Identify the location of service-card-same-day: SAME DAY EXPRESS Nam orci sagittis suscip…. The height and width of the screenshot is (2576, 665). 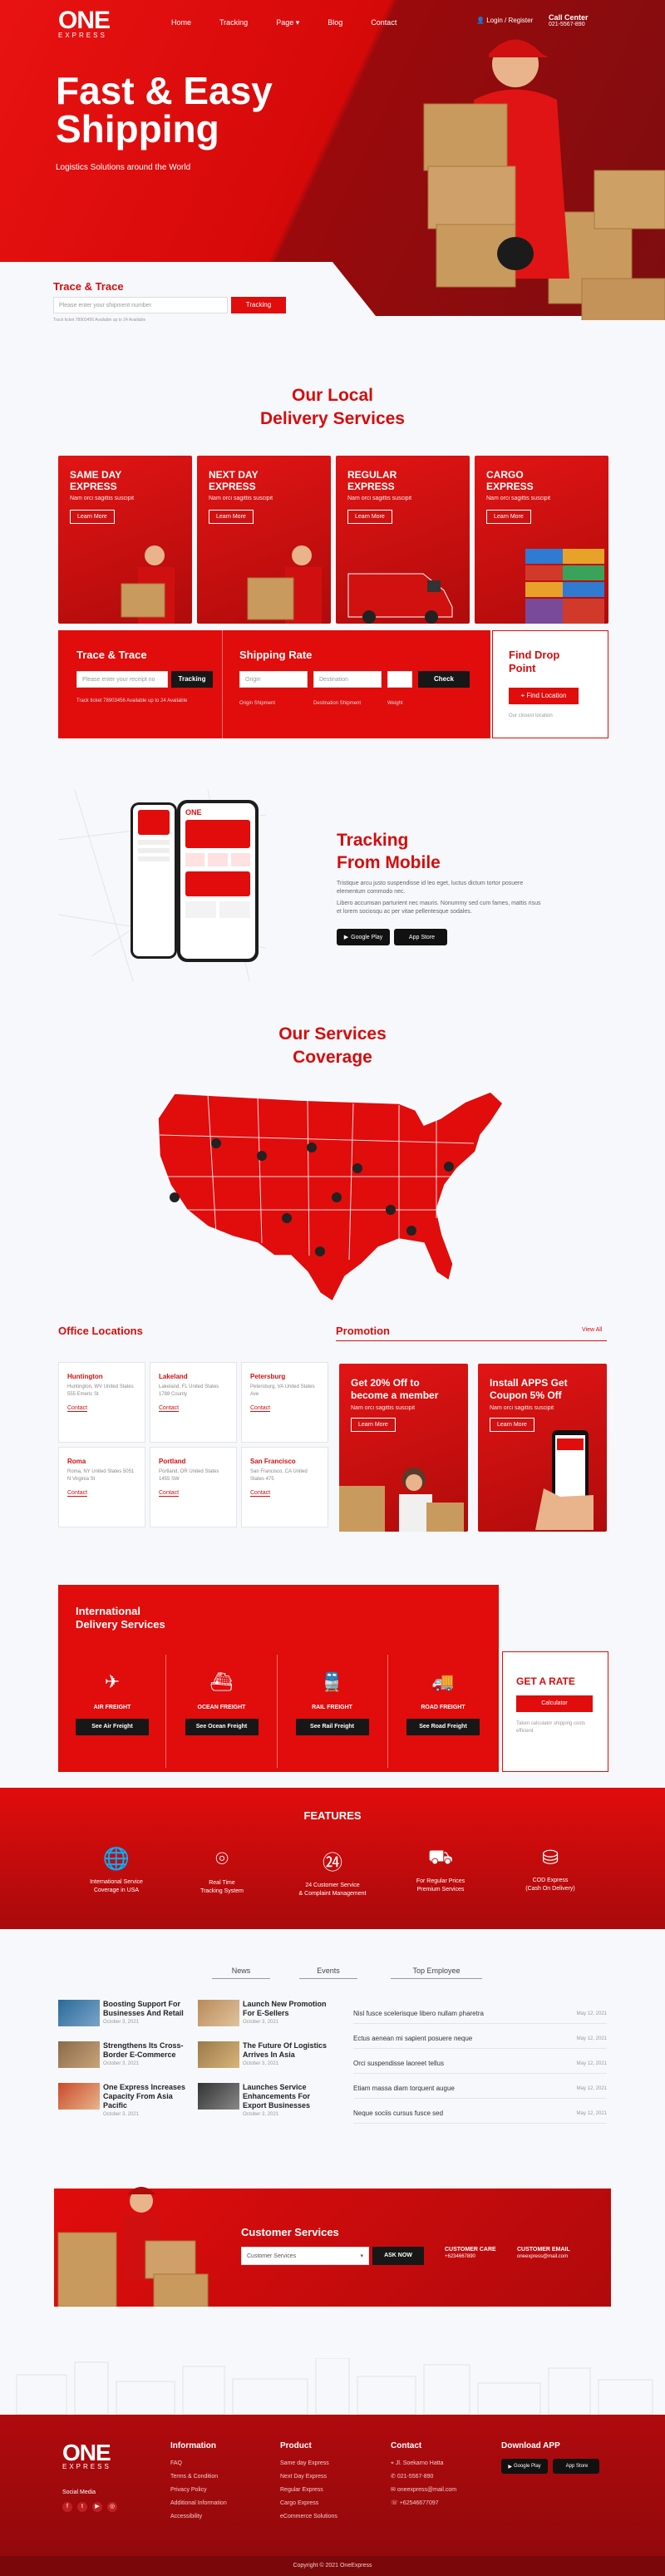
(125, 540).